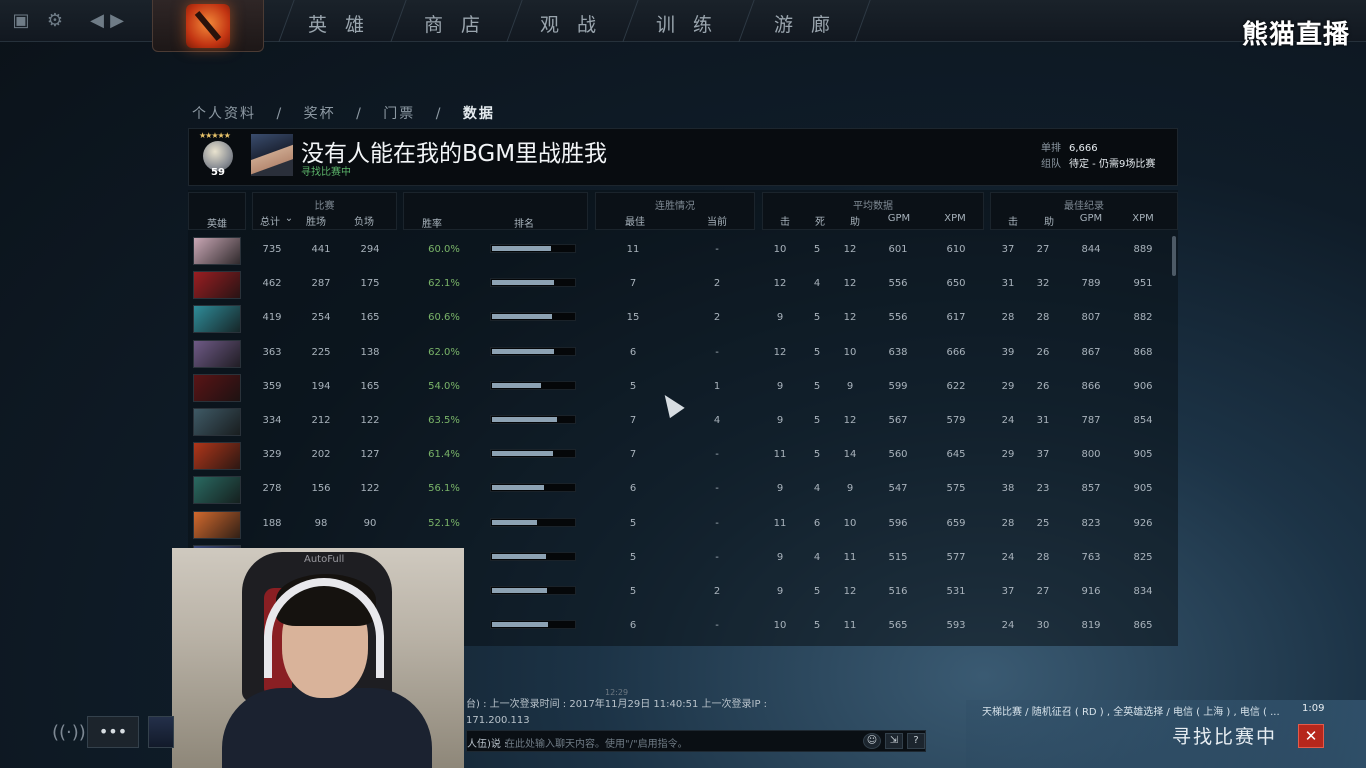  I want to click on header-match-group: 比赛 总计 ⌄ 胜场 负场, so click(324, 211).